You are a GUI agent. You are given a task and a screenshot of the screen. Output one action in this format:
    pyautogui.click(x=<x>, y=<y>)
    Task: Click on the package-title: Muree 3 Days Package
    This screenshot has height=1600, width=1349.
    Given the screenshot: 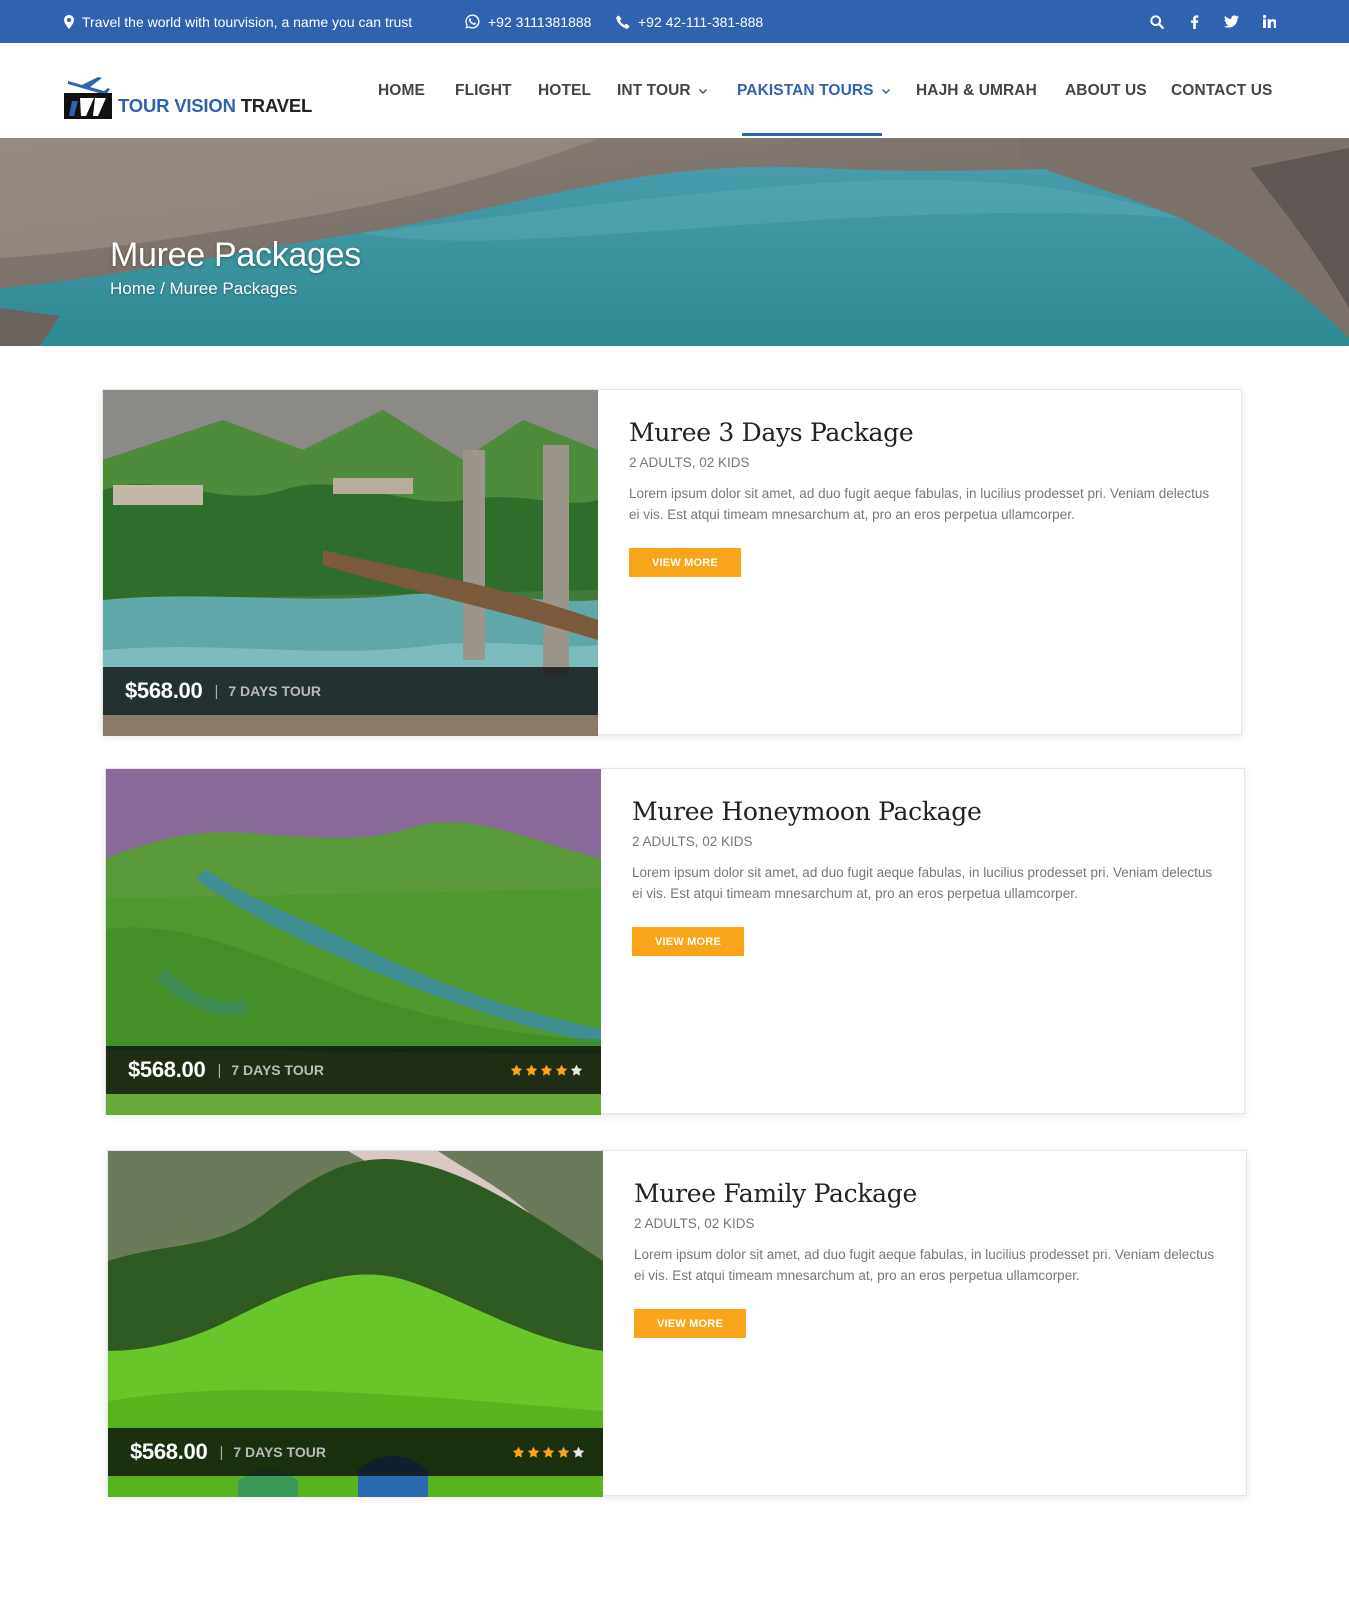 What is the action you would take?
    pyautogui.click(x=771, y=432)
    